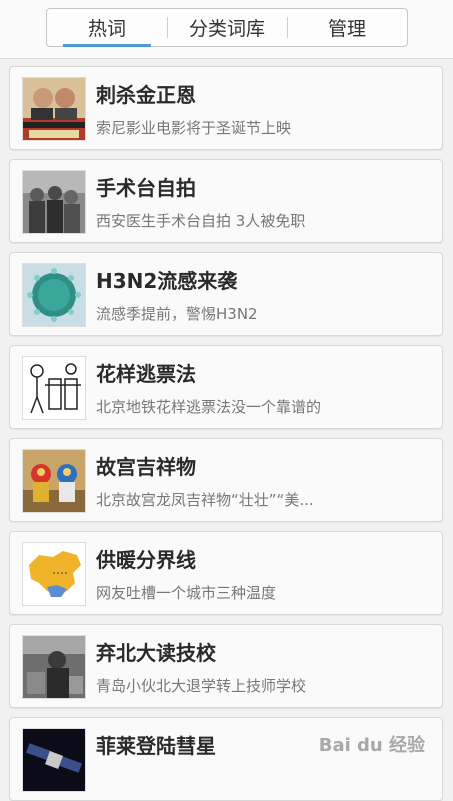 The image size is (453, 801). Describe the element at coordinates (167, 281) in the screenshot. I see `item-title: H3N2流感来袭` at that location.